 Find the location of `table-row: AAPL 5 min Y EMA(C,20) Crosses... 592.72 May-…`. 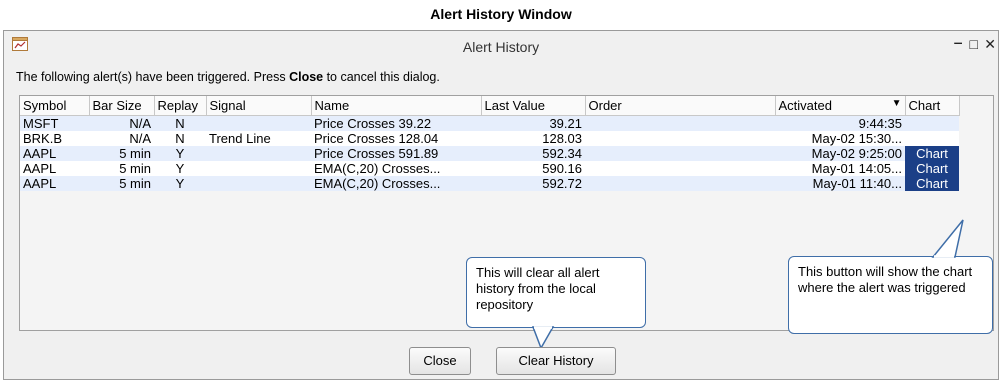

table-row: AAPL 5 min Y EMA(C,20) Crosses... 592.72 May-… is located at coordinates (489, 183).